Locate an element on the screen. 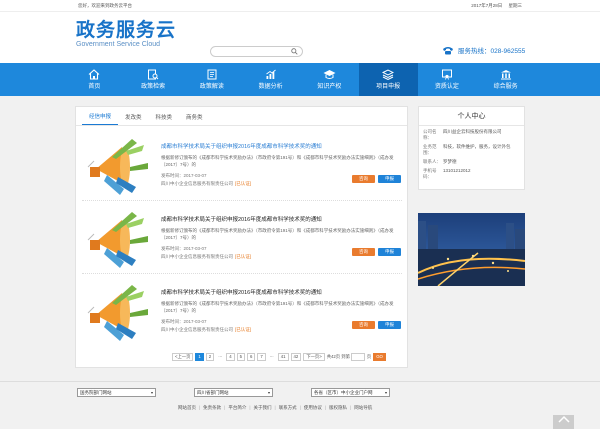 Image resolution: width=600 pixels, height=429 pixels. search-input is located at coordinates (254, 51).